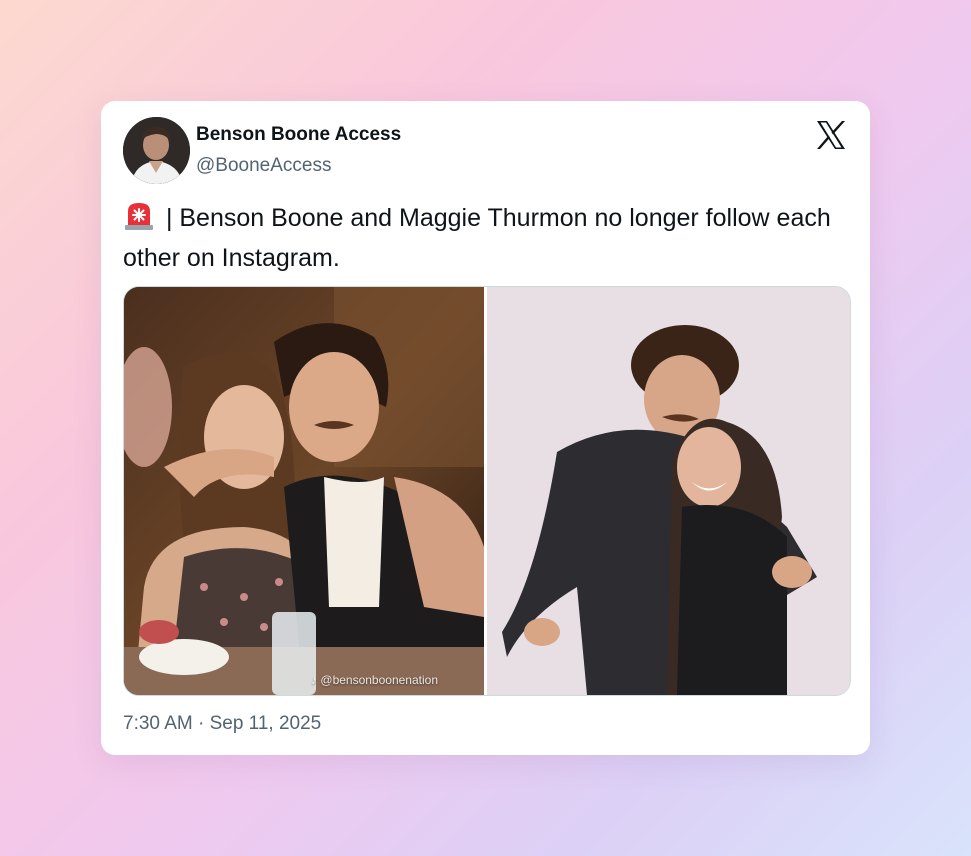  Describe the element at coordinates (298, 135) in the screenshot. I see `display-name: Benson Boone Access` at that location.